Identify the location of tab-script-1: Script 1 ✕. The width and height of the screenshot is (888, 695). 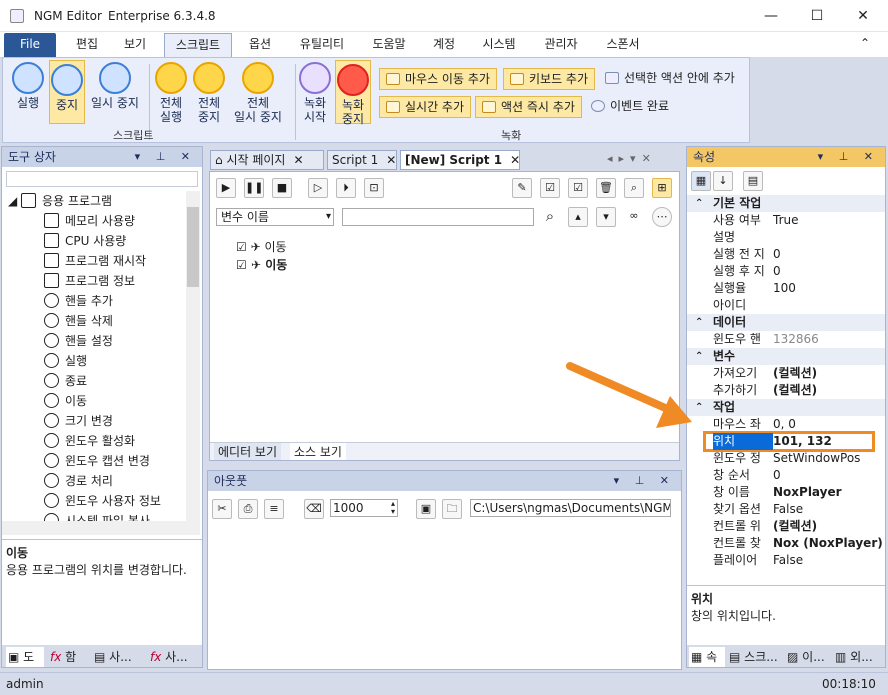
(362, 160).